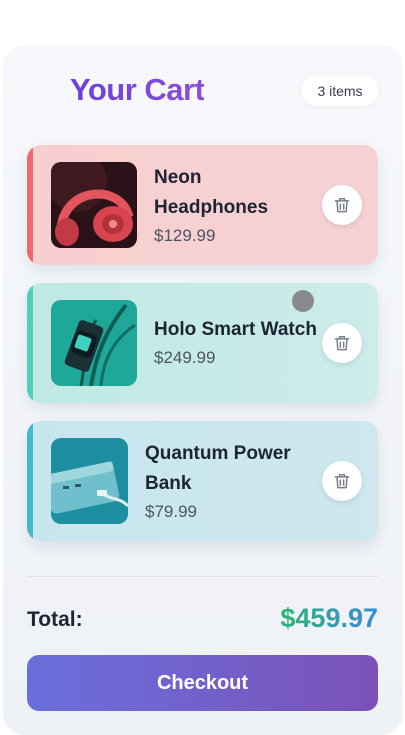  What do you see at coordinates (202, 576) in the screenshot?
I see `divider` at bounding box center [202, 576].